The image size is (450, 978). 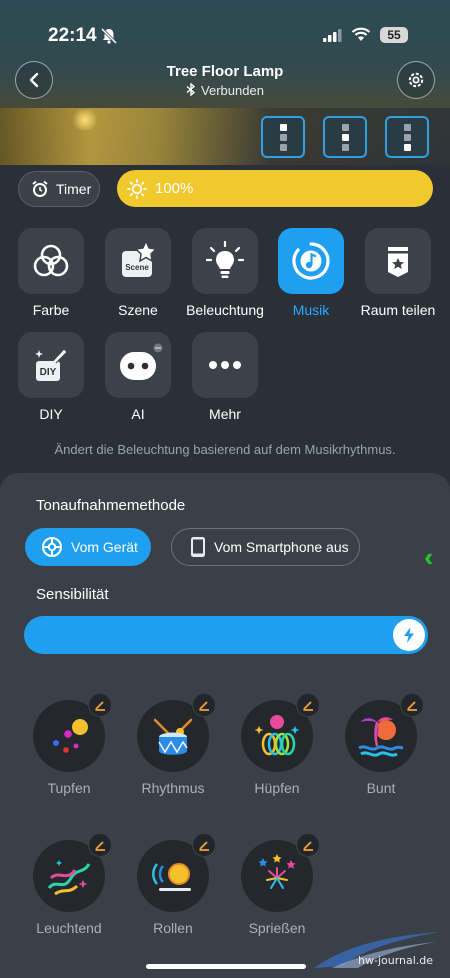 I want to click on more-icon, so click(x=225, y=365).